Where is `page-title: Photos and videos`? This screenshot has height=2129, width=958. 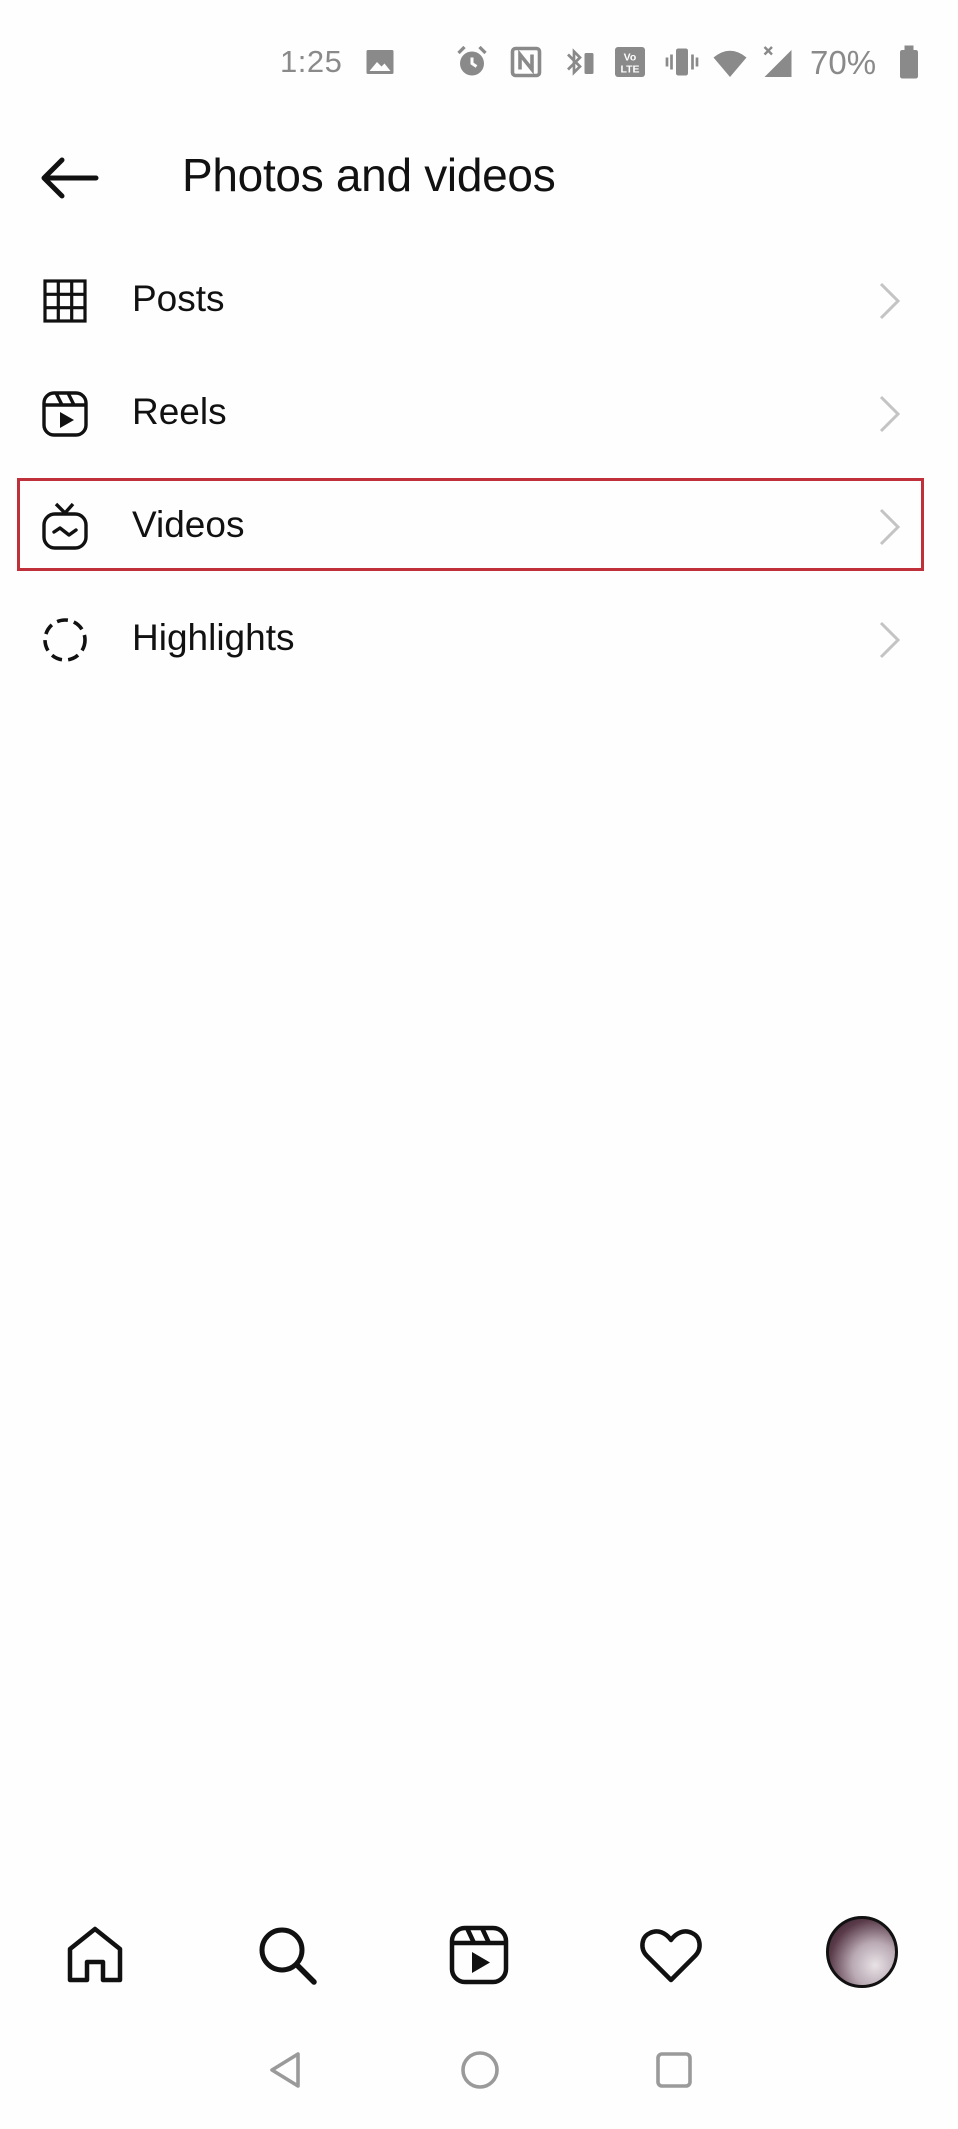 page-title: Photos and videos is located at coordinates (369, 175).